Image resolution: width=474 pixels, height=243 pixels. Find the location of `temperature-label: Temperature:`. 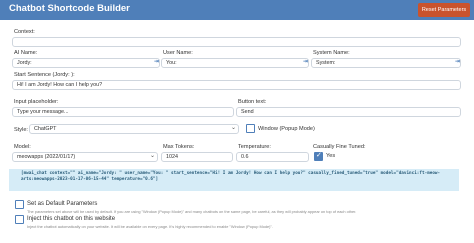

temperature-label: Temperature: is located at coordinates (254, 147).